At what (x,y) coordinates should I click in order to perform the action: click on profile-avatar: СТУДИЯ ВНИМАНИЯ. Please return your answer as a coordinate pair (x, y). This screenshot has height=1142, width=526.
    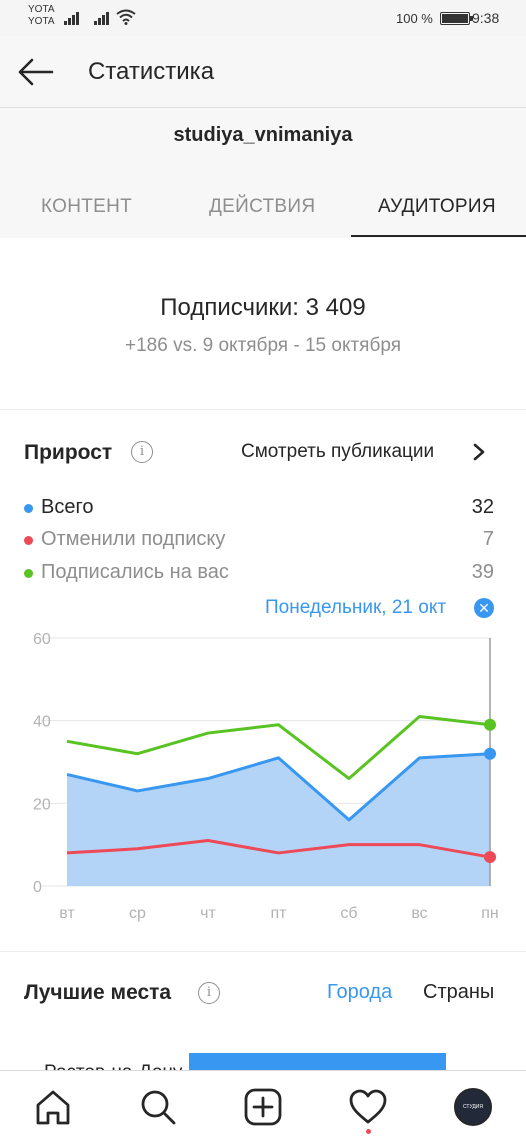
    Looking at the image, I should click on (473, 1107).